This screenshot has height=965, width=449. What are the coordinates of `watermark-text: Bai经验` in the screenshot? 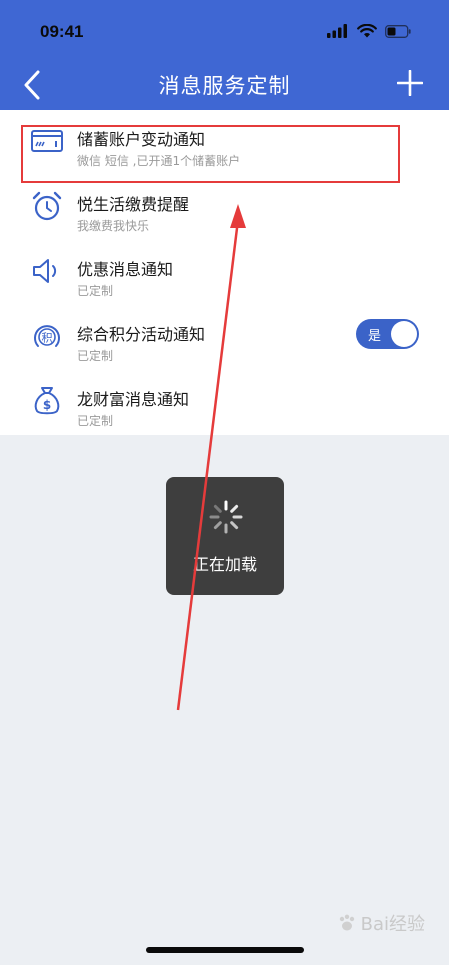 It's located at (392, 924).